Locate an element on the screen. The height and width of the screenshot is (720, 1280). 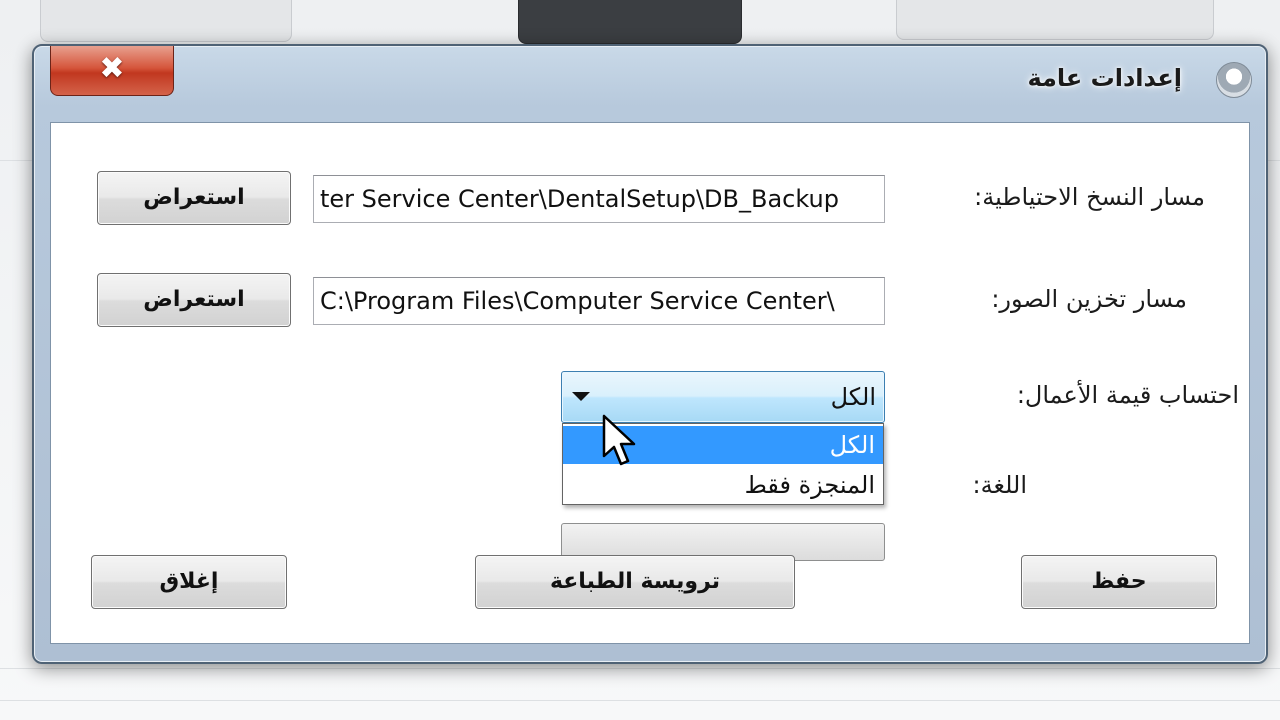
mouse-pointer-icon is located at coordinates (619, 440).